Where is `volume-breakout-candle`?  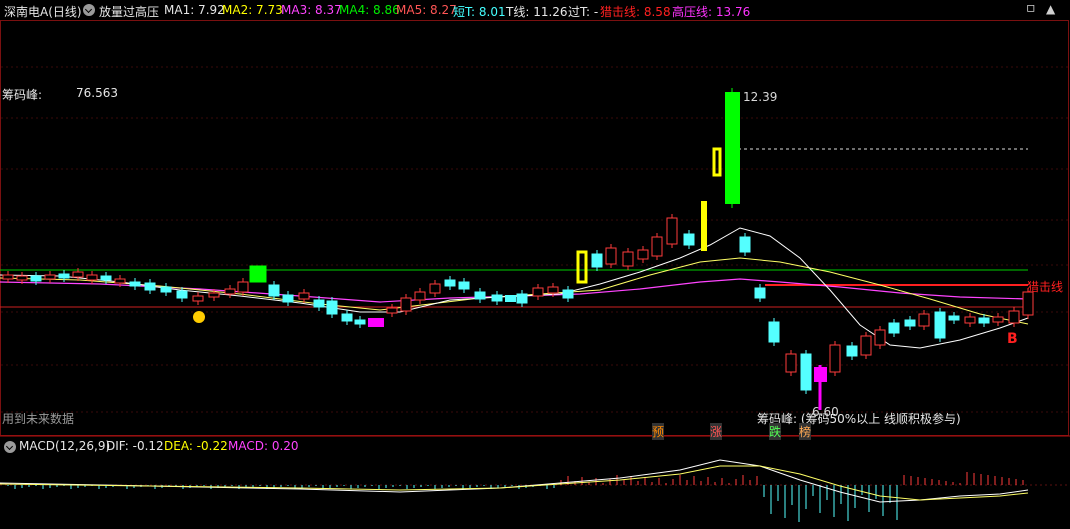 volume-breakout-candle is located at coordinates (258, 274).